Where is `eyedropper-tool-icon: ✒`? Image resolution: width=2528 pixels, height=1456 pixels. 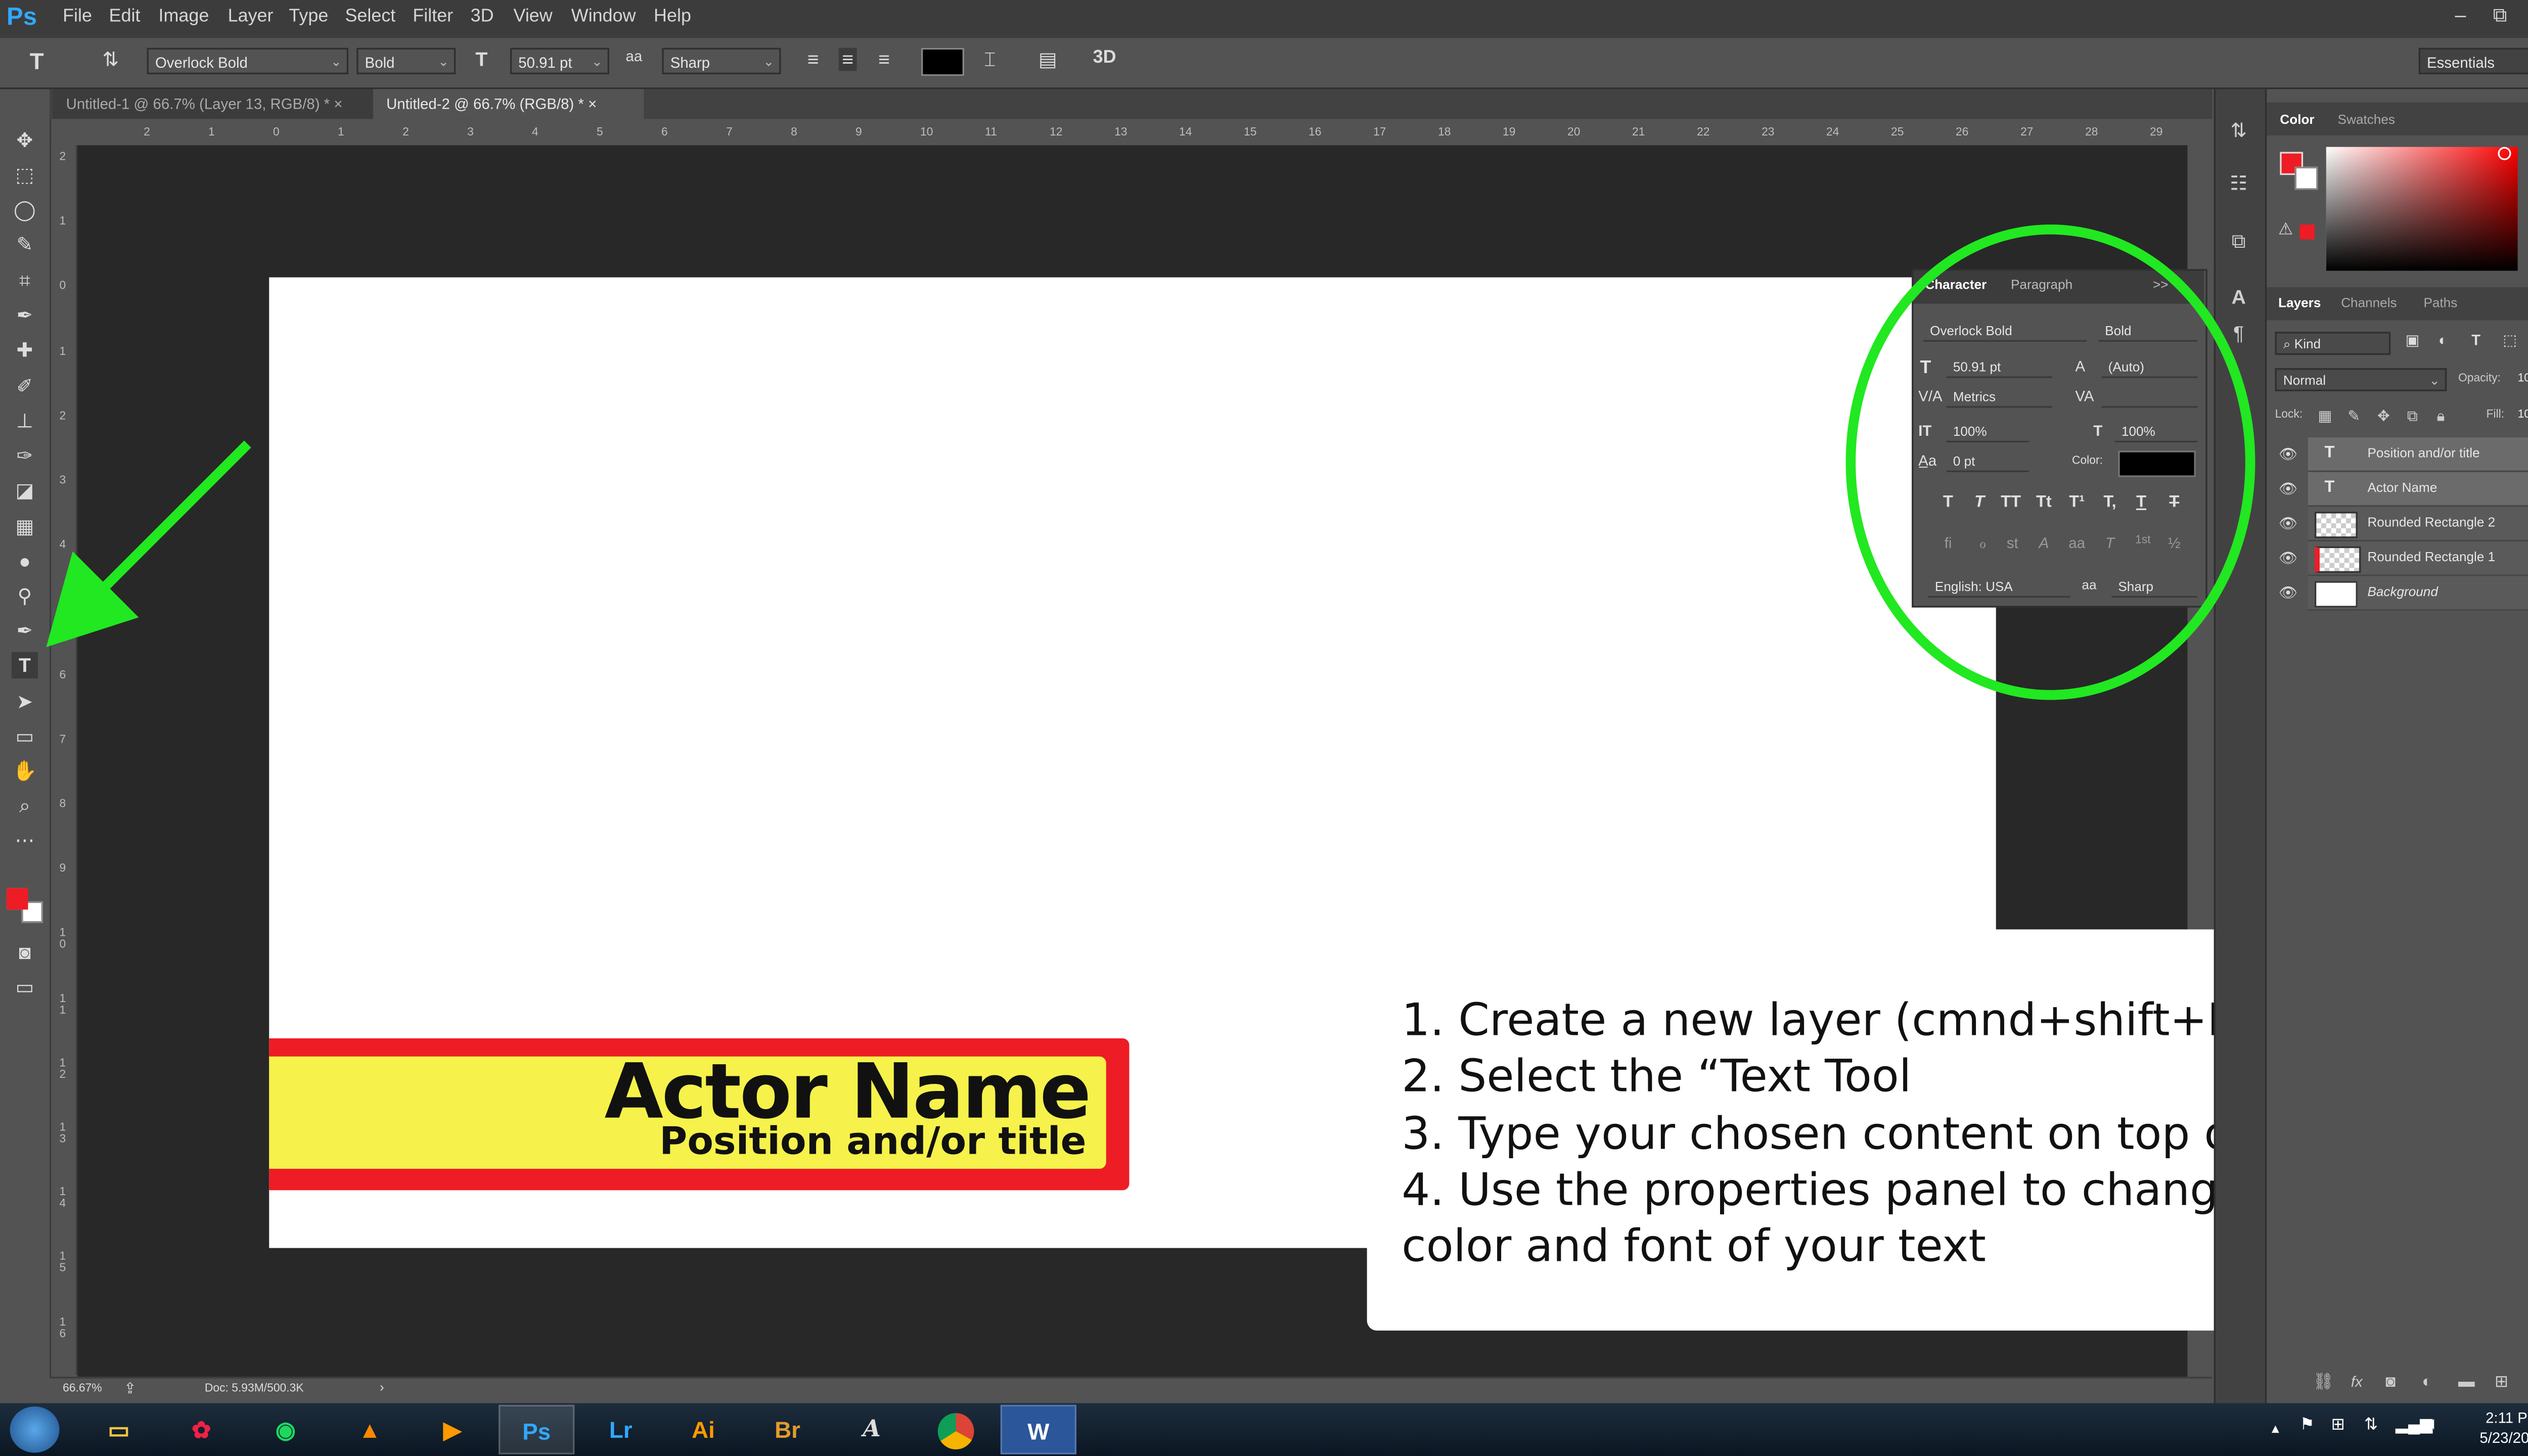 eyedropper-tool-icon: ✒ is located at coordinates (25, 315).